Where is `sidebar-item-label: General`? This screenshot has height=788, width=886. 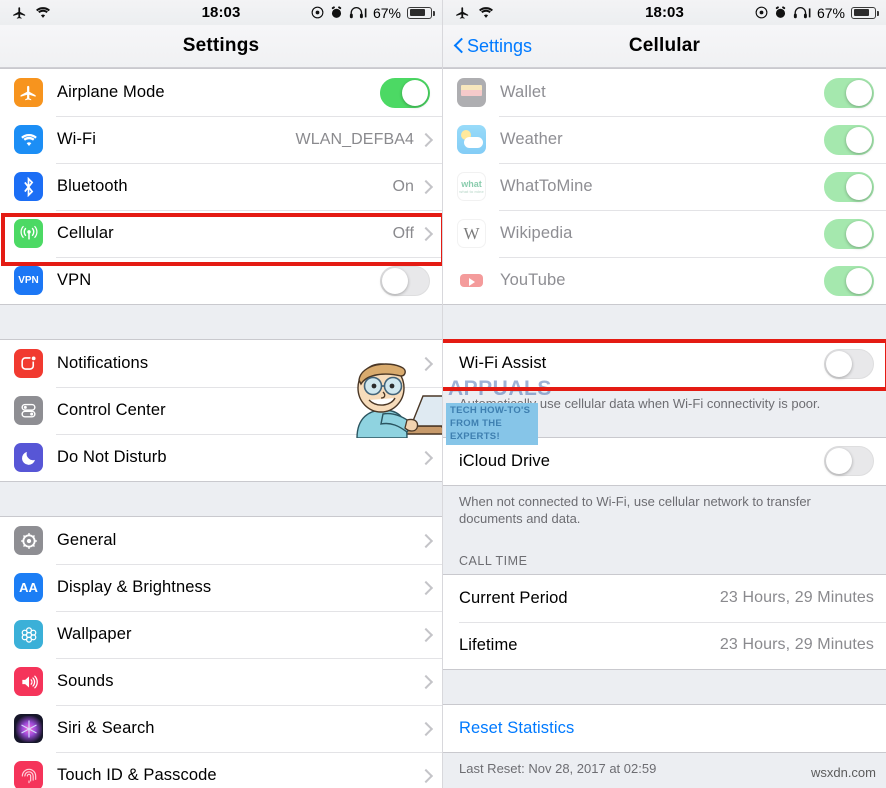 sidebar-item-label: General is located at coordinates (87, 540).